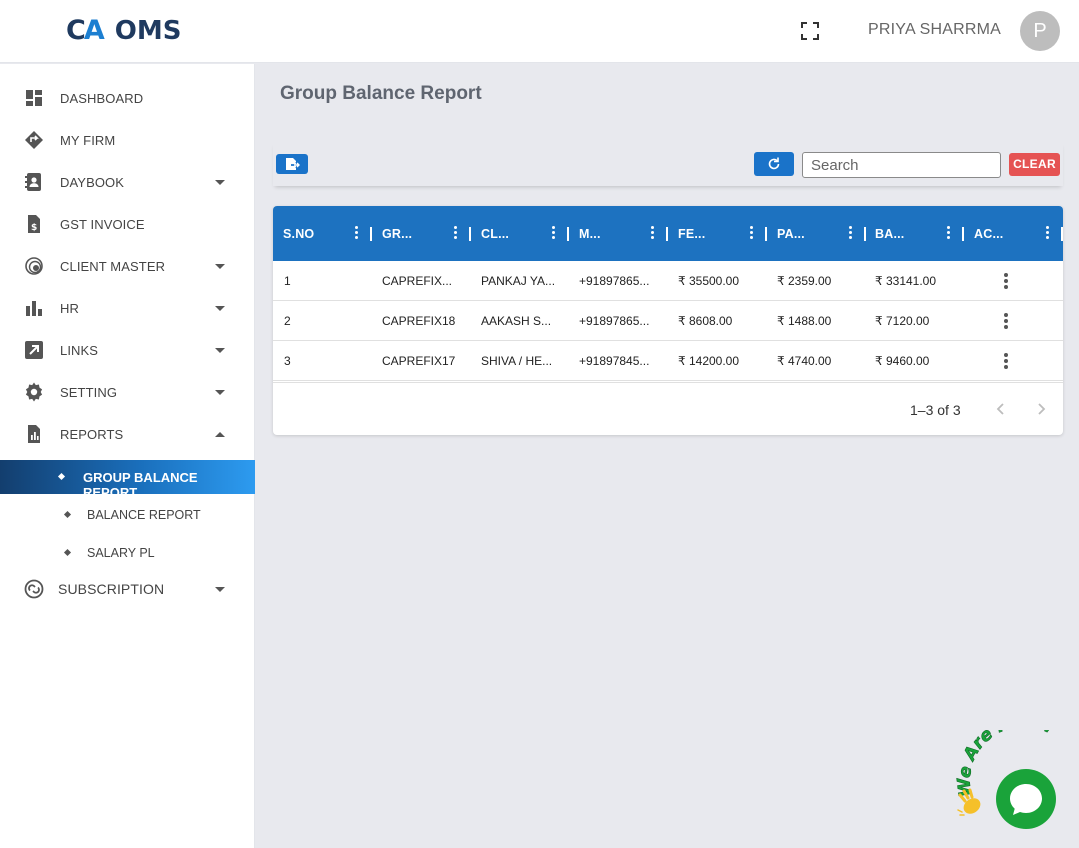  What do you see at coordinates (668, 408) in the screenshot?
I see `grid-footer: 1–3 of 3` at bounding box center [668, 408].